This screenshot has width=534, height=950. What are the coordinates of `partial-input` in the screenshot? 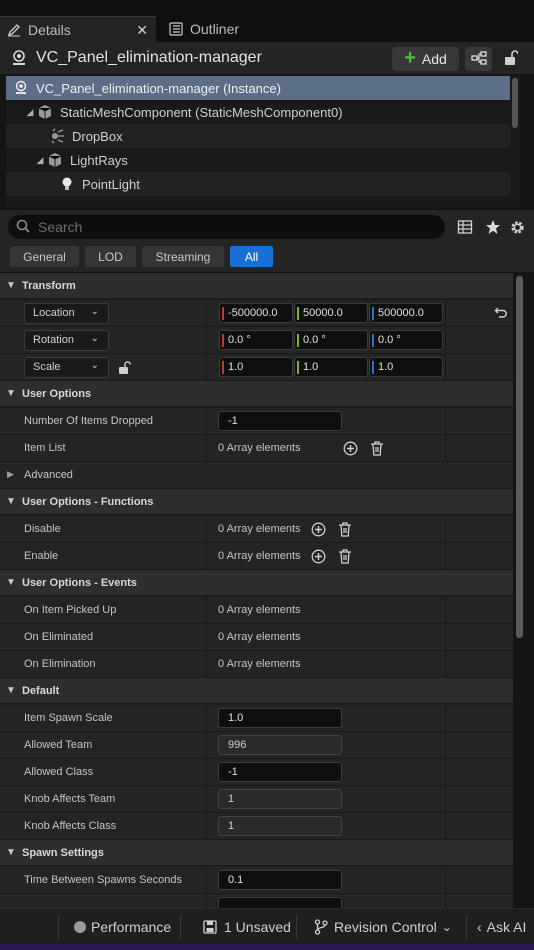 It's located at (280, 902).